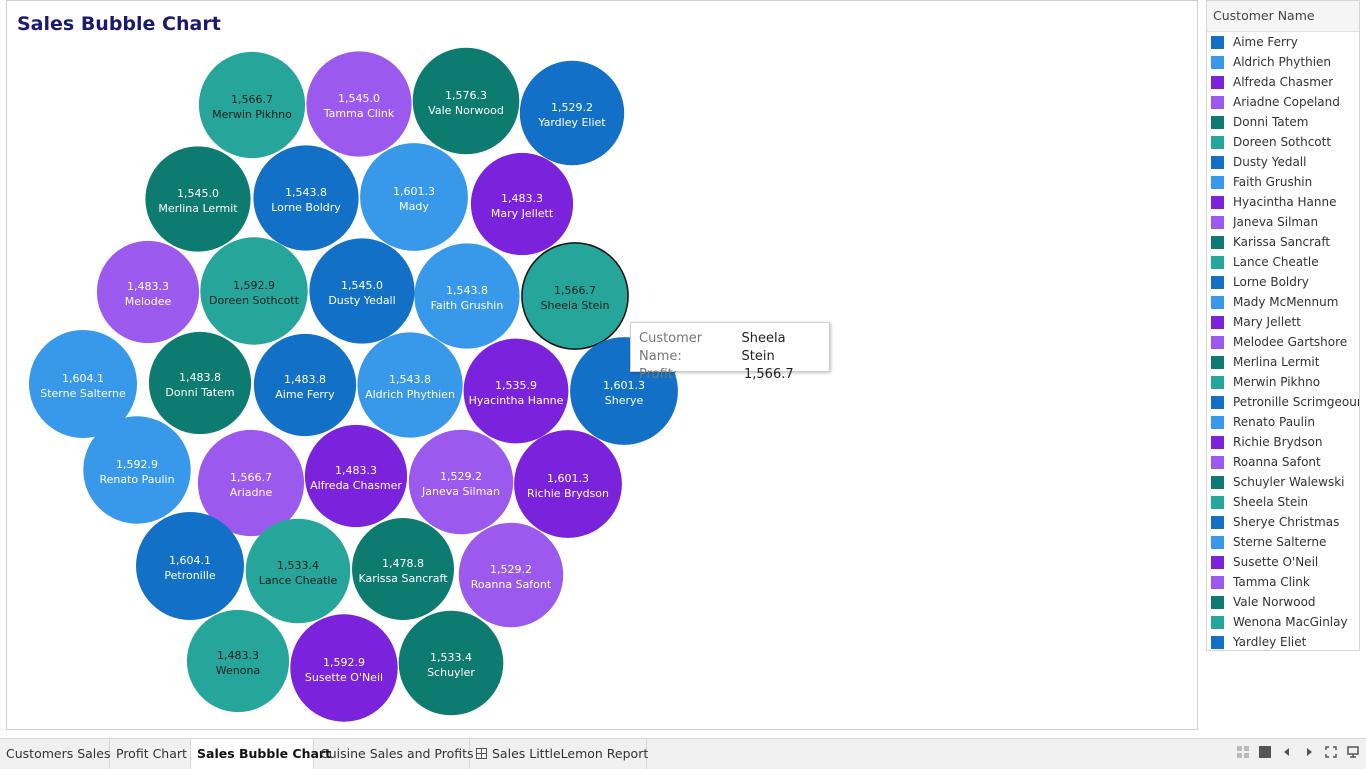 The image size is (1366, 769). Describe the element at coordinates (1283, 162) in the screenshot. I see `legend-item: Dusty Yedall` at that location.